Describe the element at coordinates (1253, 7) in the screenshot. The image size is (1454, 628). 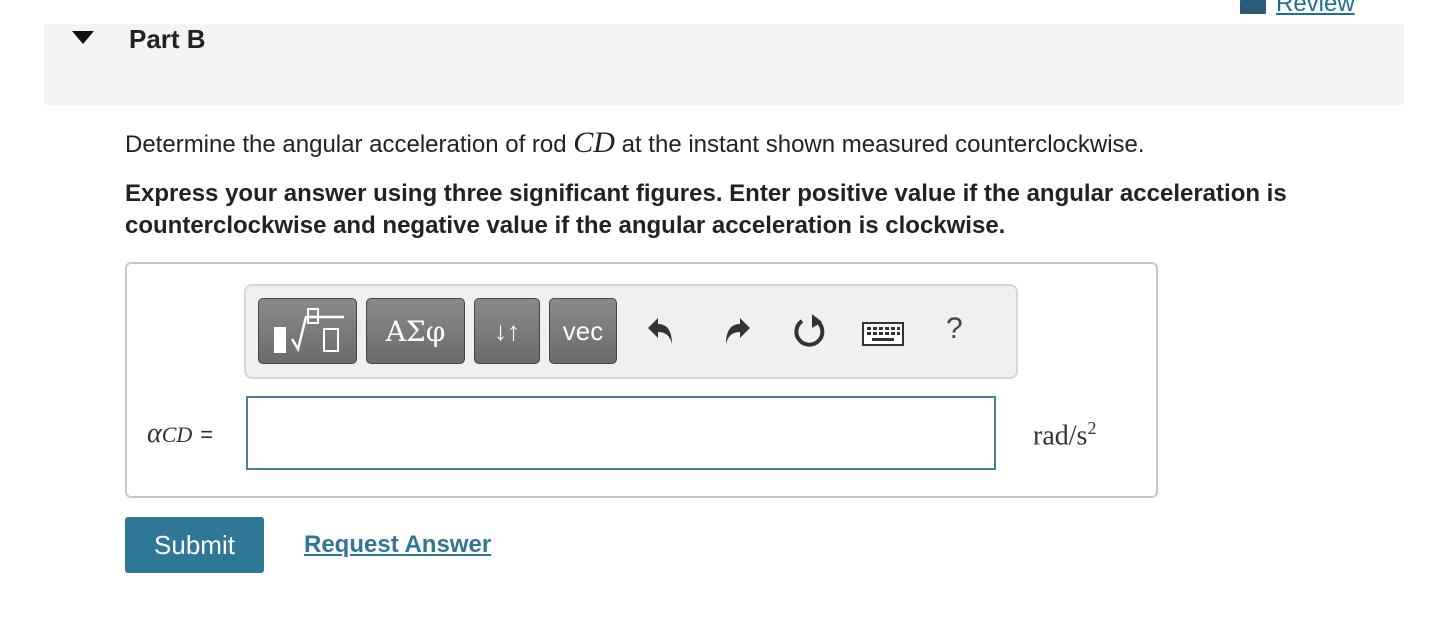
I see `book-icon` at that location.